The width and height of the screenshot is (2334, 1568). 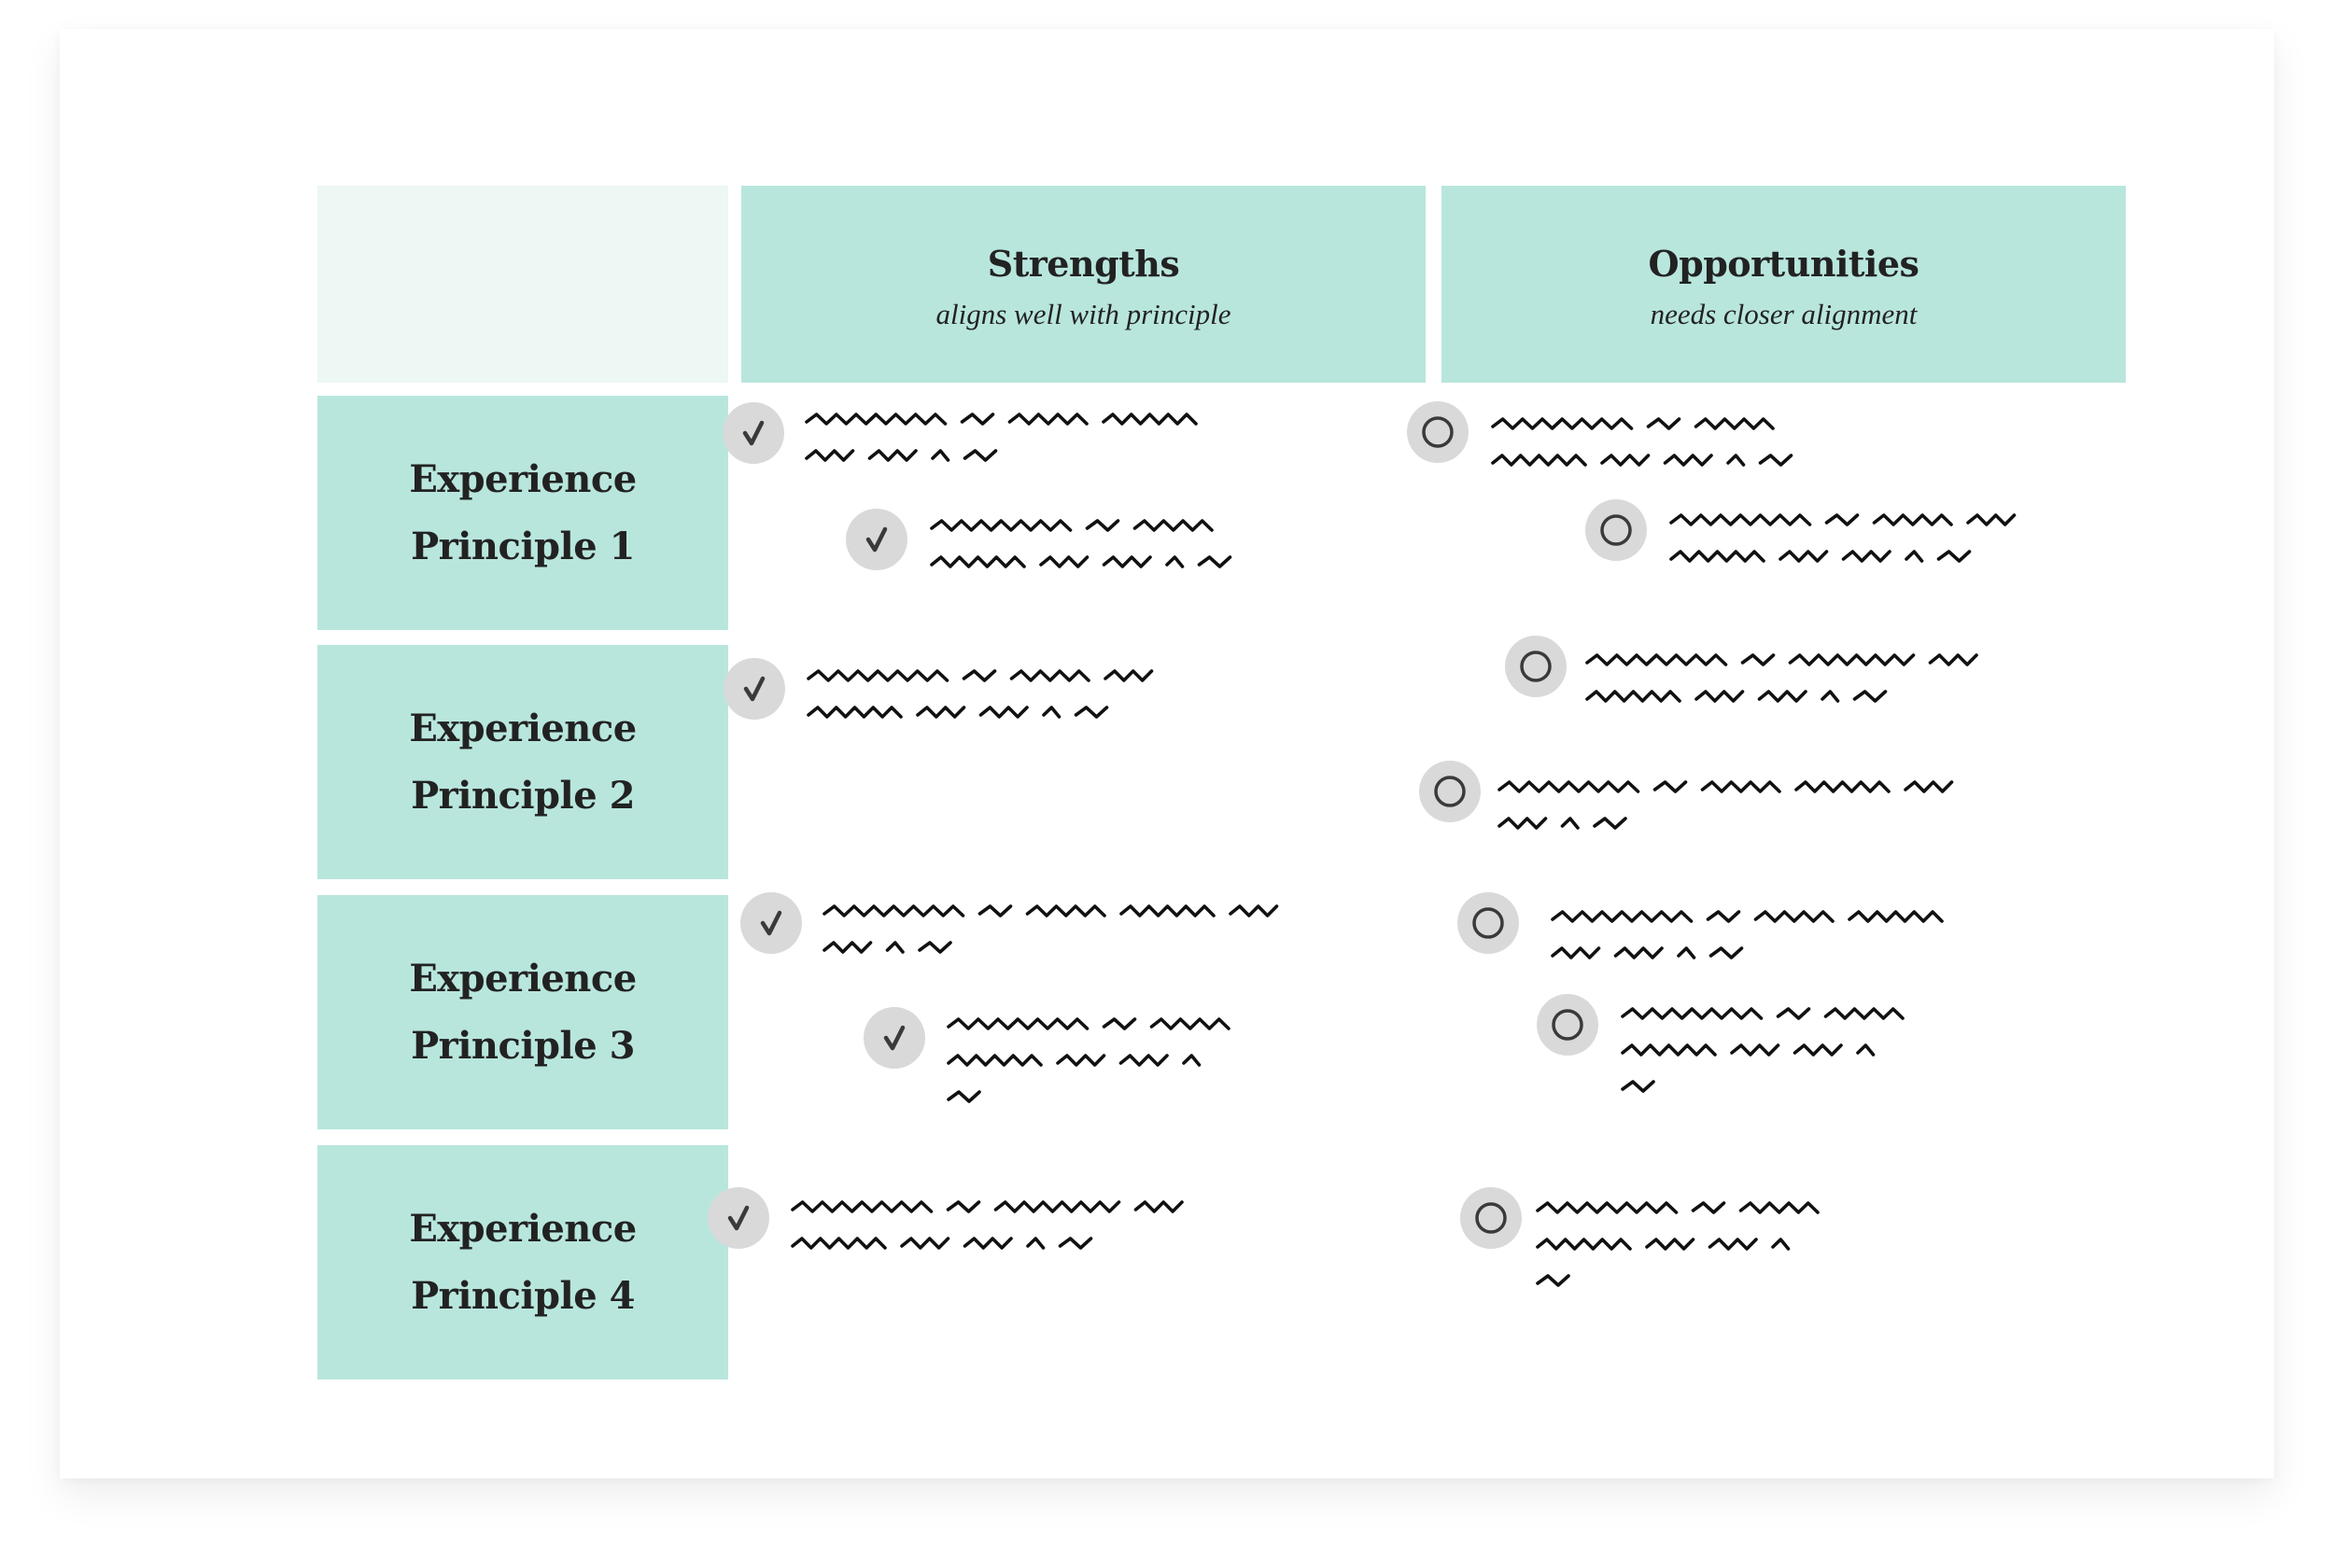 I want to click on row-label: Experience Principle 4, so click(x=523, y=1262).